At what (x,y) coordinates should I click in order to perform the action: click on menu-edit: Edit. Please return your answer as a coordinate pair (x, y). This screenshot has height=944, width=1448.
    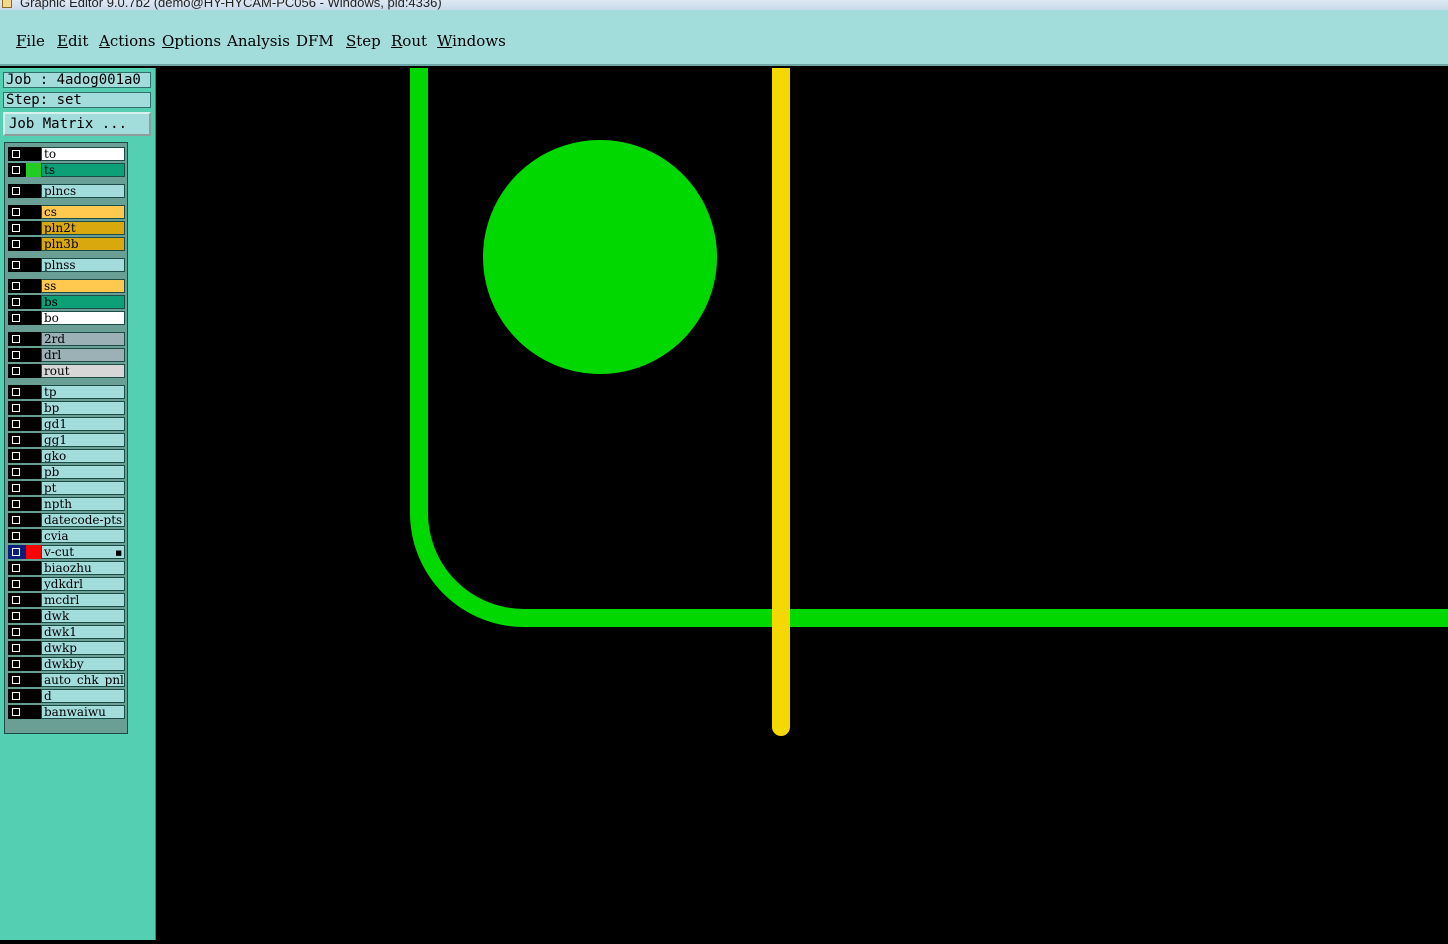
    Looking at the image, I should click on (72, 41).